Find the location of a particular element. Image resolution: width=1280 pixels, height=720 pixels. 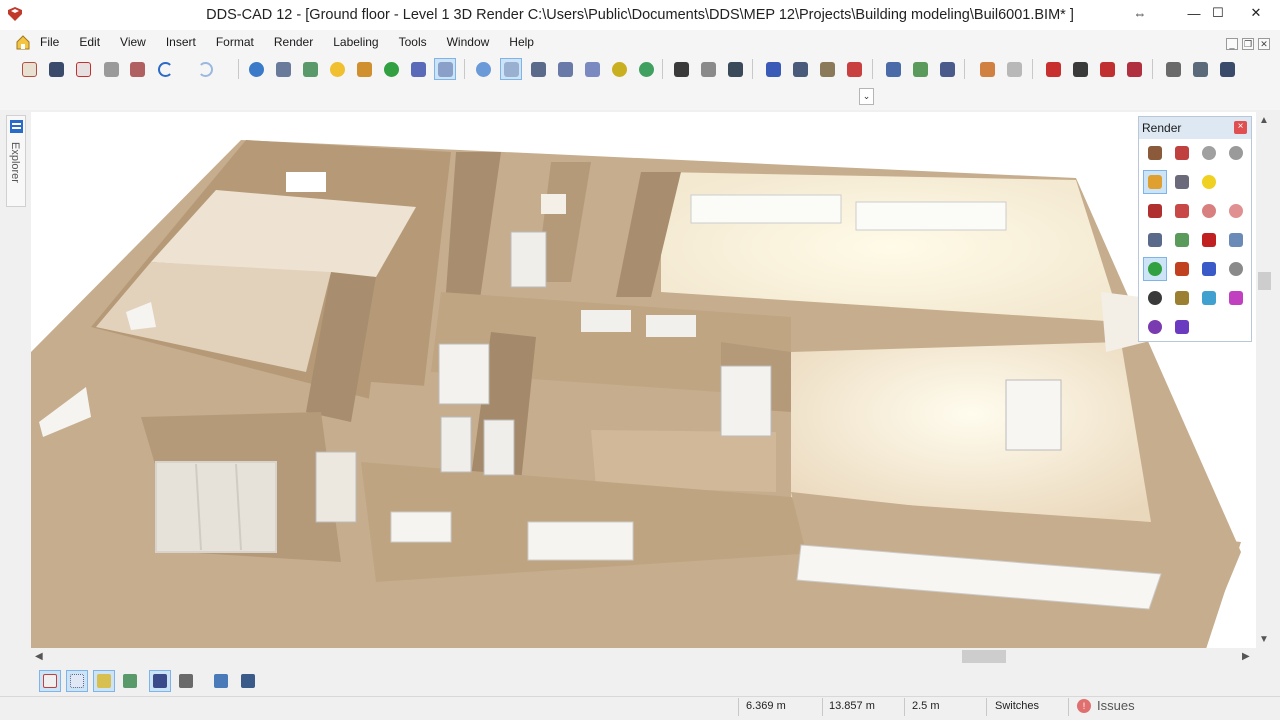

mdi-close-button: ✕ is located at coordinates (1264, 44).